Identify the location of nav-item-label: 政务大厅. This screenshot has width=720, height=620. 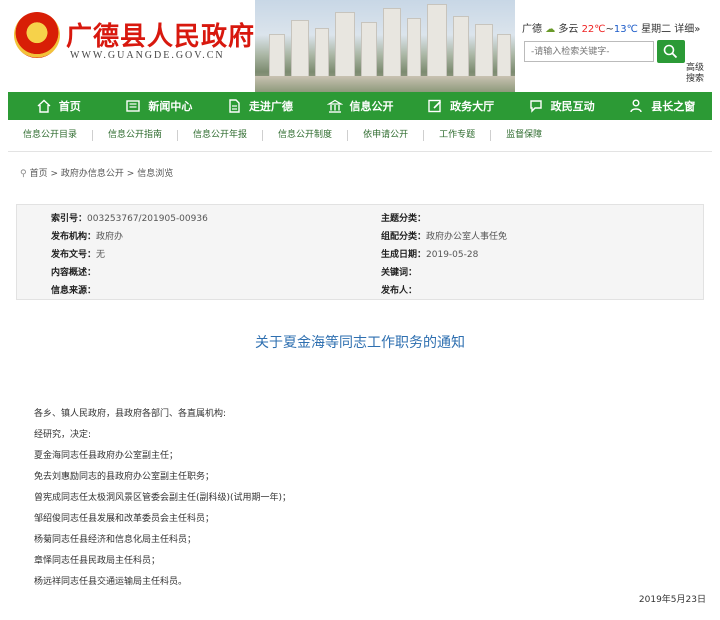
(472, 106).